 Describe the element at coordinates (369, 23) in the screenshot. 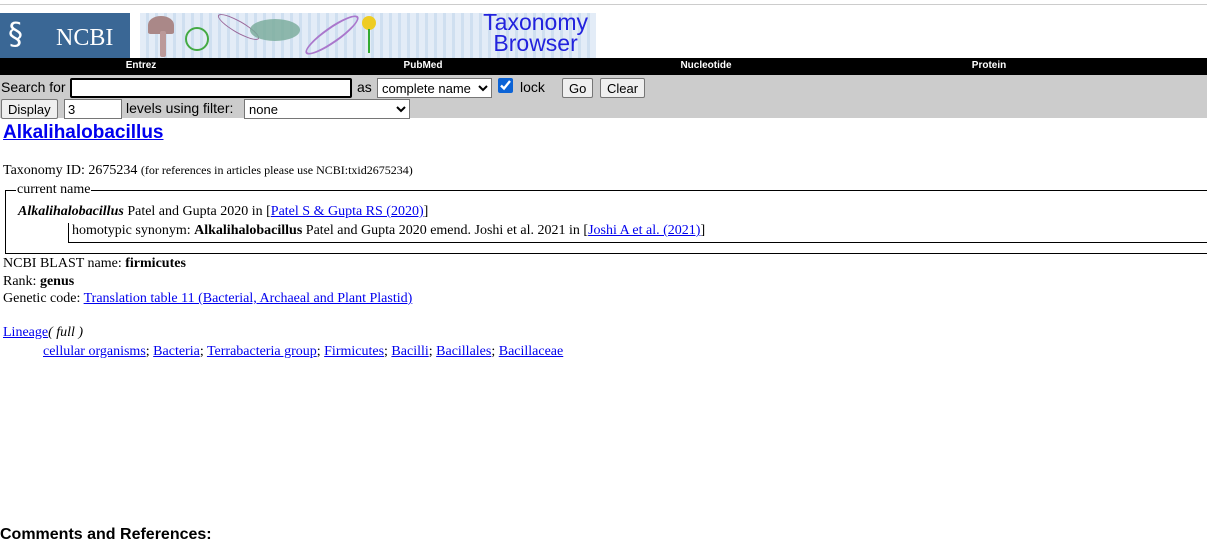

I see `flower-icon` at that location.